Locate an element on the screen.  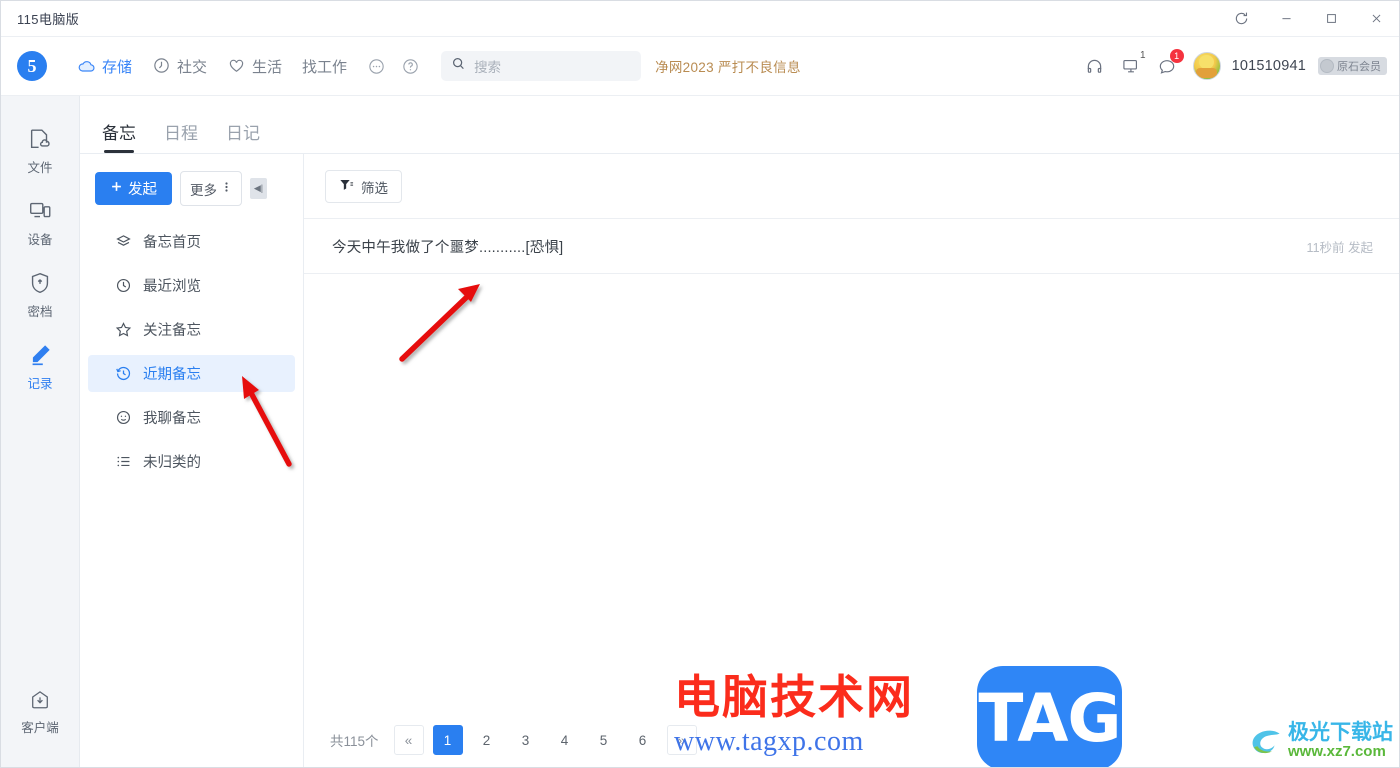
tab-diary: 日记 is located at coordinates (243, 136).